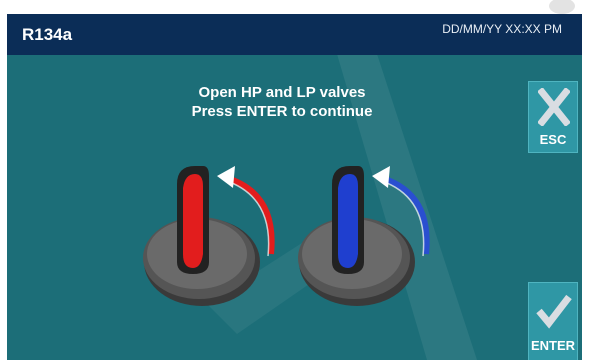  Describe the element at coordinates (562, 7) in the screenshot. I see `cropped-circle-graphic` at that location.